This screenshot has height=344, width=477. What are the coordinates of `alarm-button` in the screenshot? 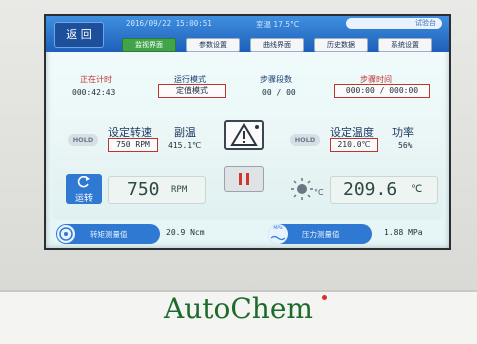 It's located at (244, 135).